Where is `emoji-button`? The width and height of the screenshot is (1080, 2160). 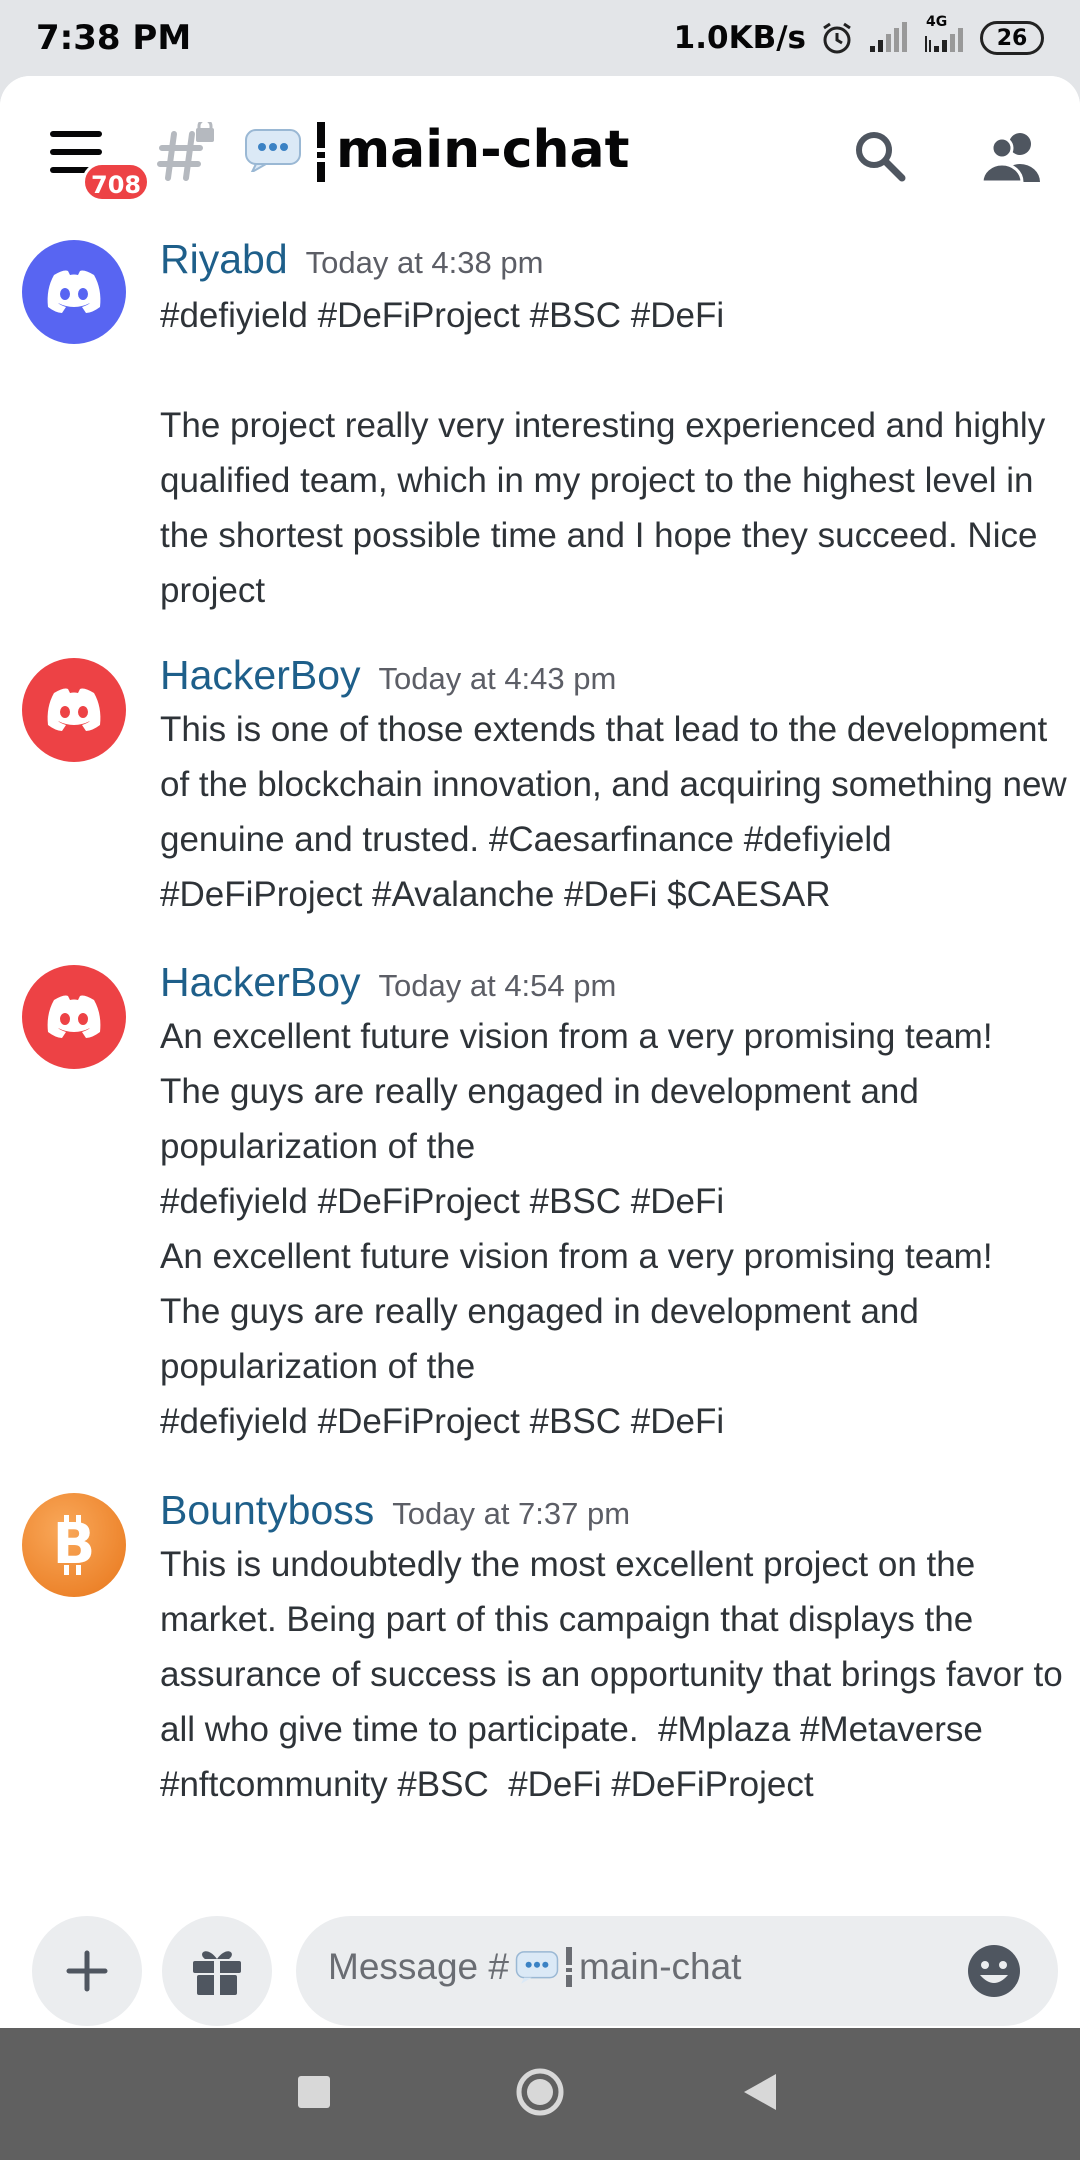 emoji-button is located at coordinates (994, 1973).